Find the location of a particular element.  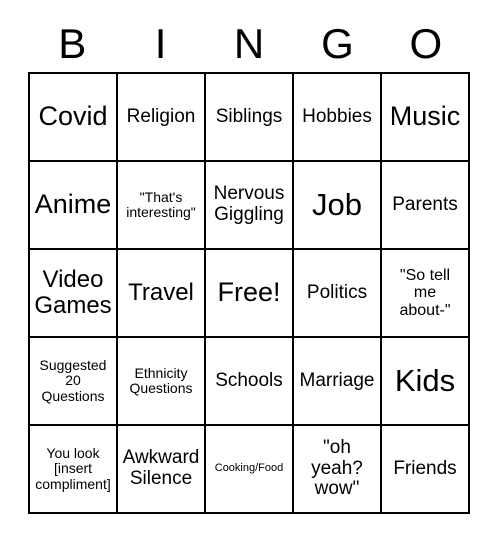

bingo-cell: Religion is located at coordinates (162, 118).